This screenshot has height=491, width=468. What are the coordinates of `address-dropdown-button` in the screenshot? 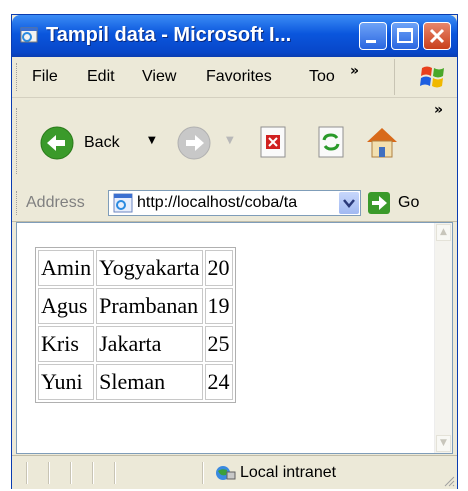 It's located at (349, 203).